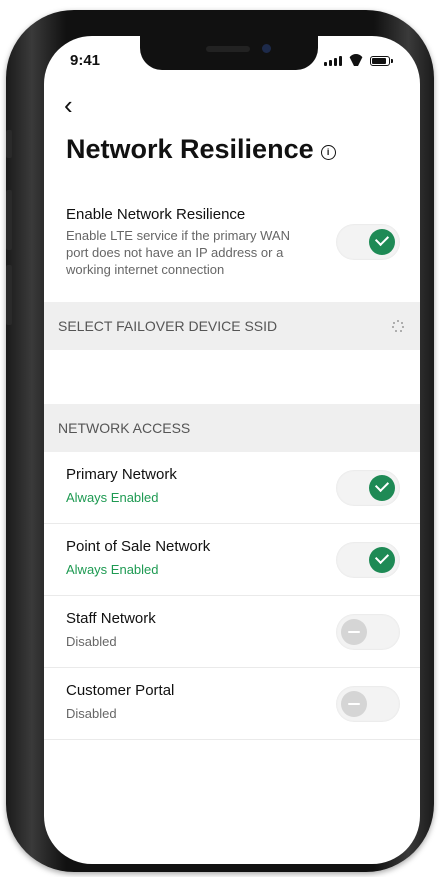 Image resolution: width=440 pixels, height=877 pixels. Describe the element at coordinates (232, 632) in the screenshot. I see `list-item-staff-network: Staff Network Disabled` at that location.